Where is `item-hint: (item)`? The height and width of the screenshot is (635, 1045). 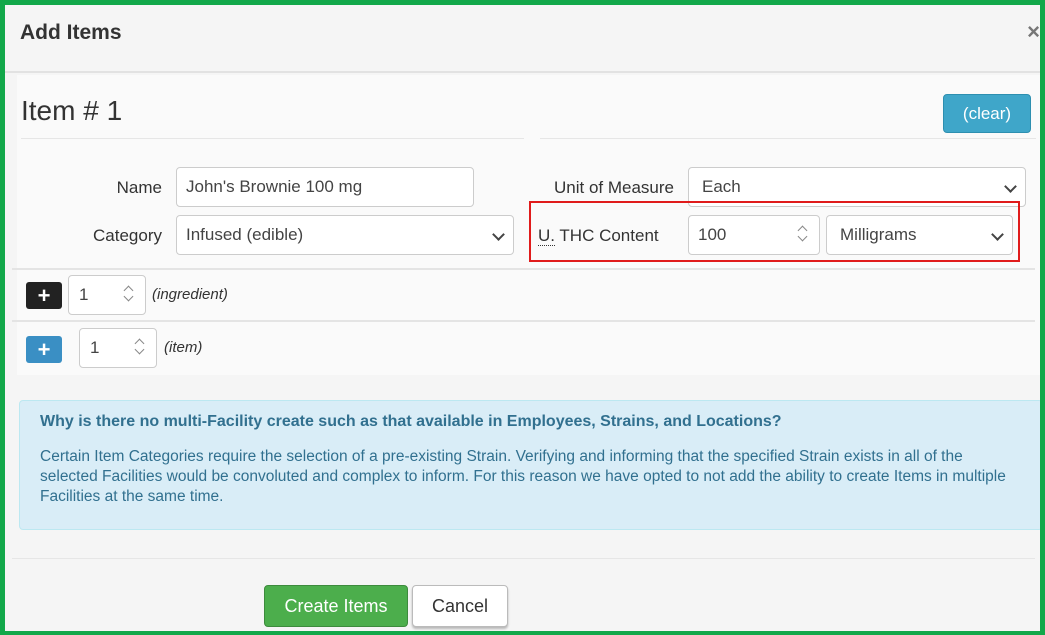
item-hint: (item) is located at coordinates (183, 347).